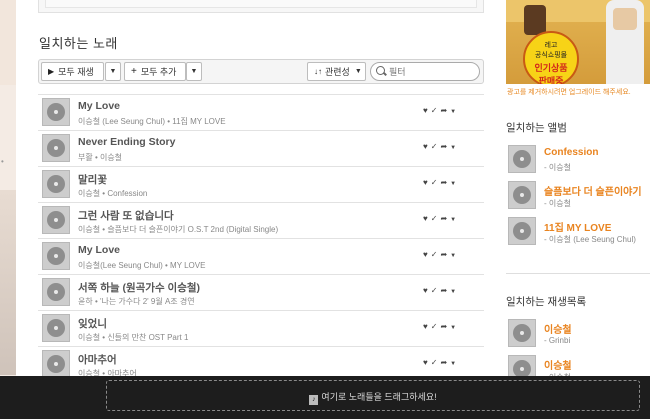 Image resolution: width=650 pixels, height=419 pixels. Describe the element at coordinates (152, 121) in the screenshot. I see `song-artist-album: 이승철 (Lee Seung Chul) • 11집 MY LOVE` at that location.